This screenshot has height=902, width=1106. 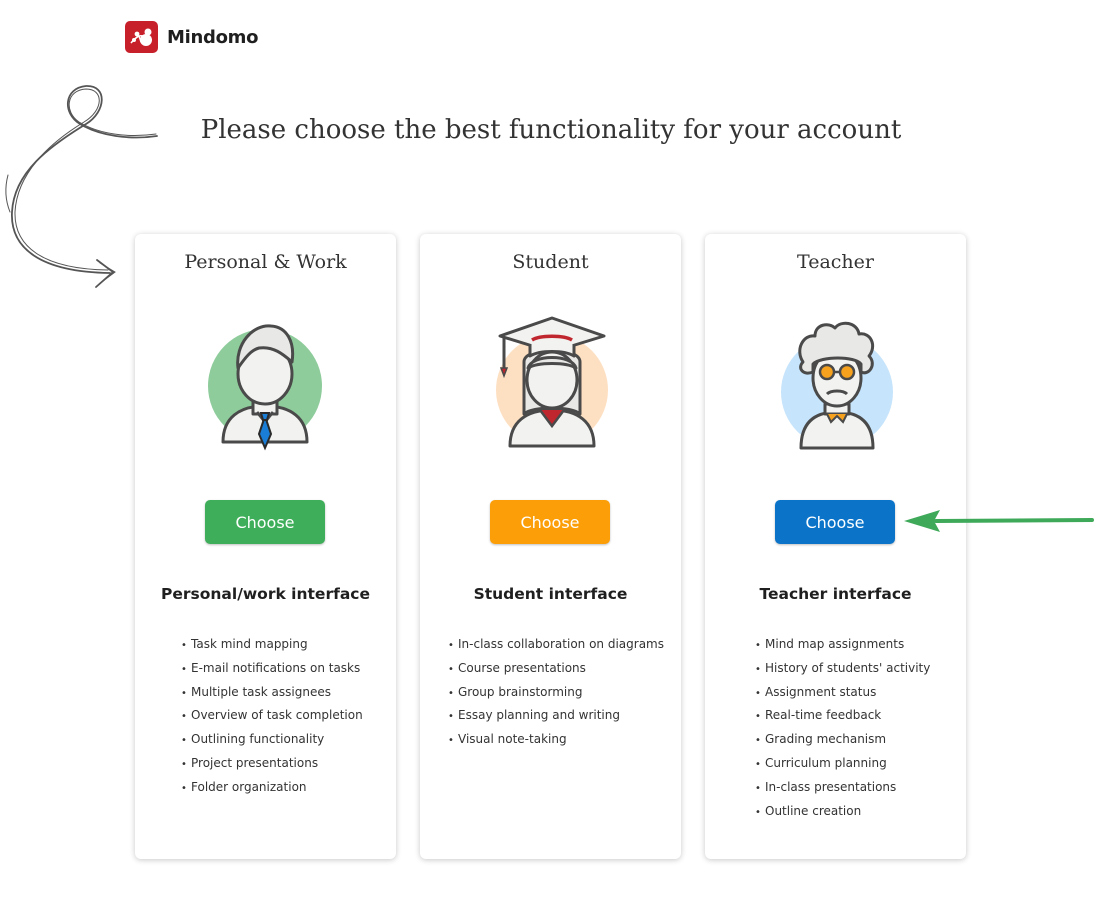 What do you see at coordinates (272, 767) in the screenshot?
I see `feature-item: Project presentations` at bounding box center [272, 767].